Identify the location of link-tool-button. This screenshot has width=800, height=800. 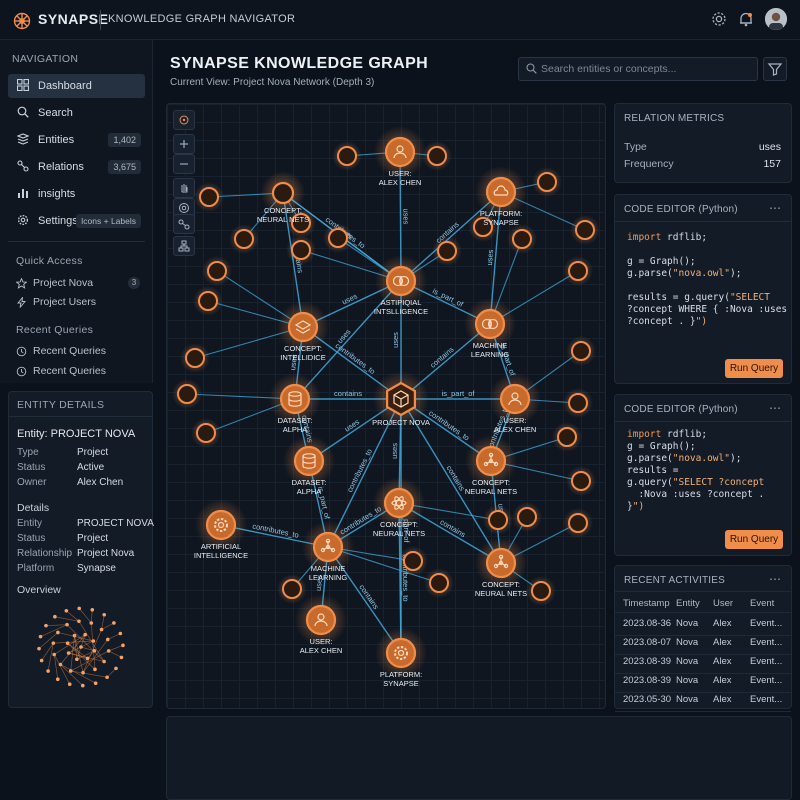
(184, 224).